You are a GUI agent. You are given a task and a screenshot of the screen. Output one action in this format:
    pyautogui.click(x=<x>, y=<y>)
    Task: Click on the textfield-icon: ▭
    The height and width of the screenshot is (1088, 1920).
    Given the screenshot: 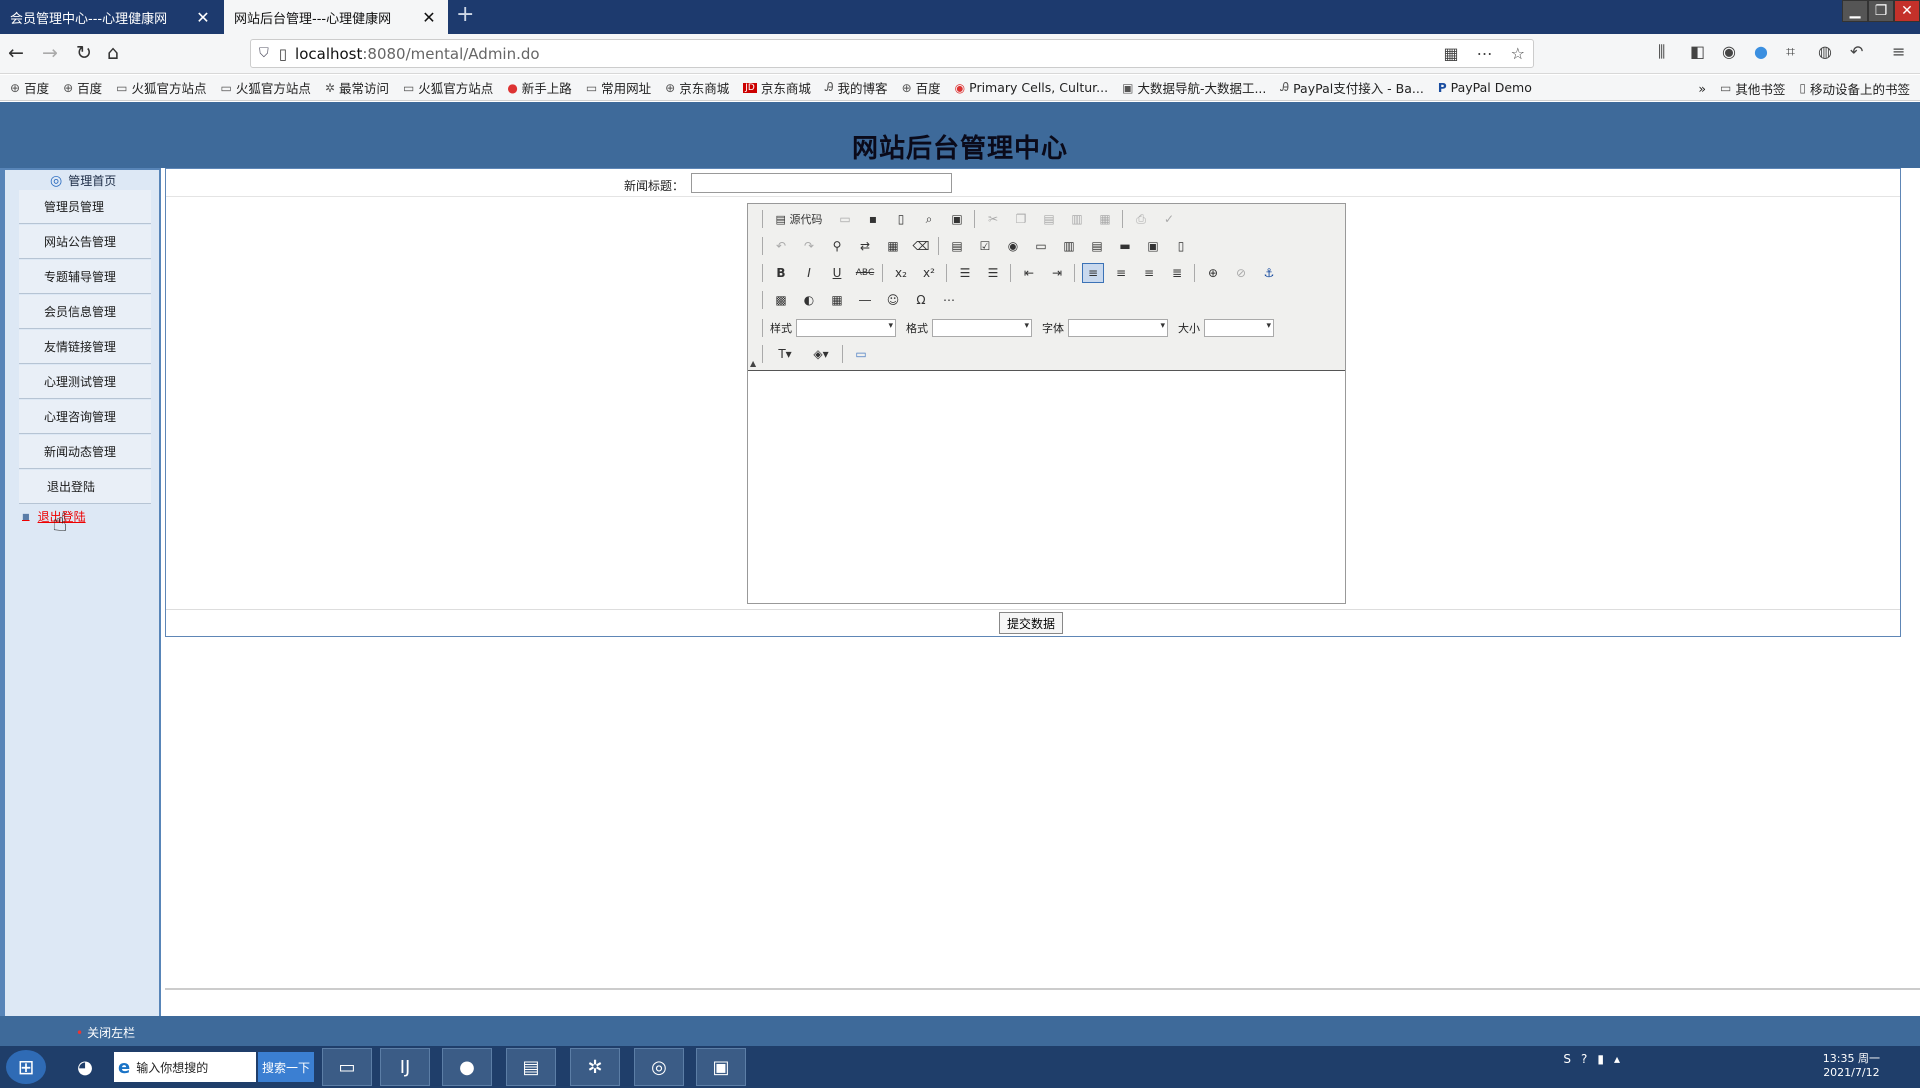 What is the action you would take?
    pyautogui.click(x=1041, y=246)
    